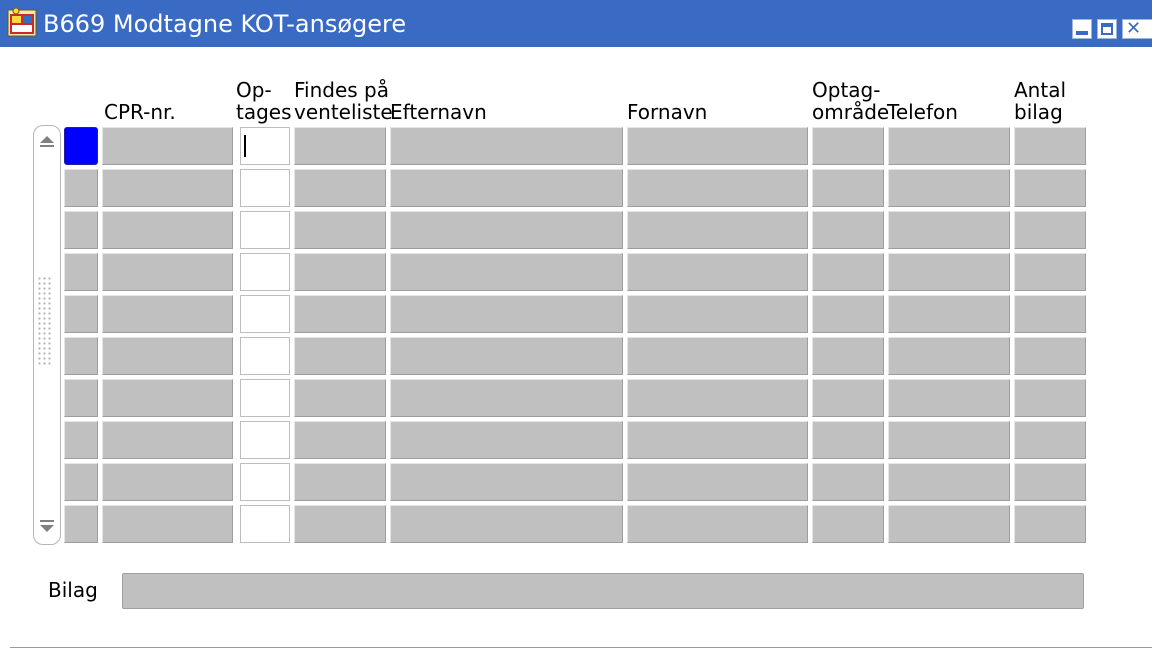  What do you see at coordinates (45, 321) in the screenshot?
I see `scroll-grip` at bounding box center [45, 321].